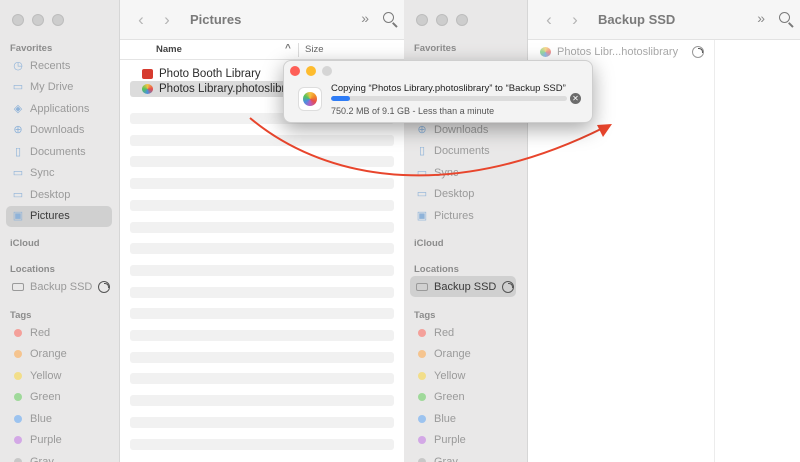 The image size is (800, 462). I want to click on copy-status: 750.2 MB of 9.1 GB - Less than a minute, so click(413, 111).